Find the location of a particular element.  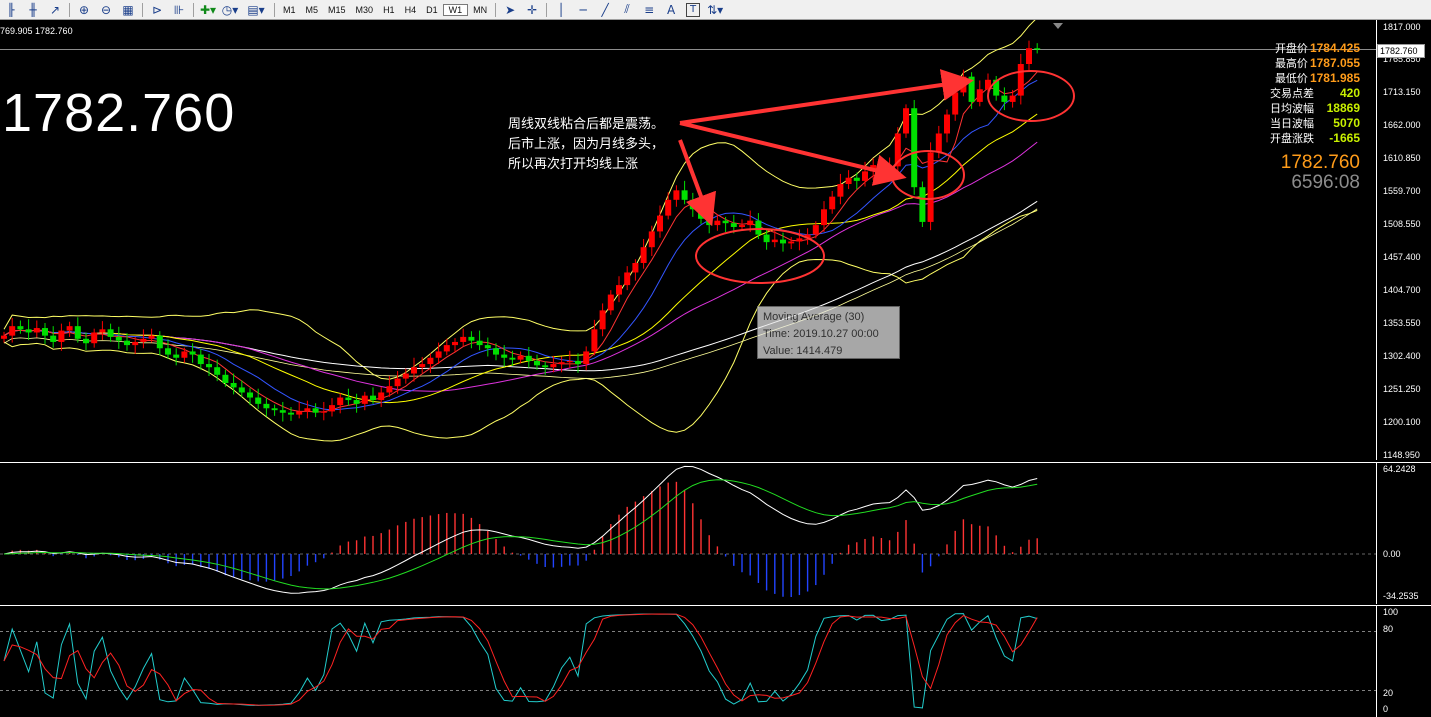

bar-chart-icon: ╟ is located at coordinates (11, 9).